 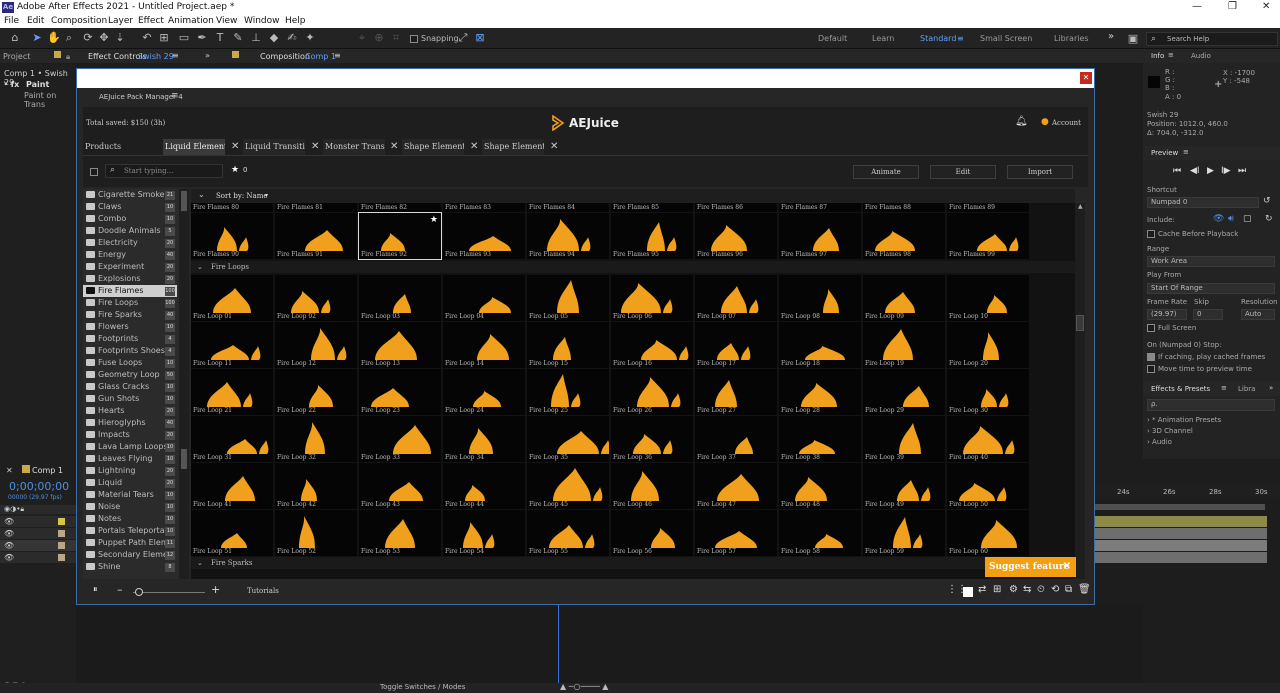 I want to click on layer-bar, so click(x=1181, y=533).